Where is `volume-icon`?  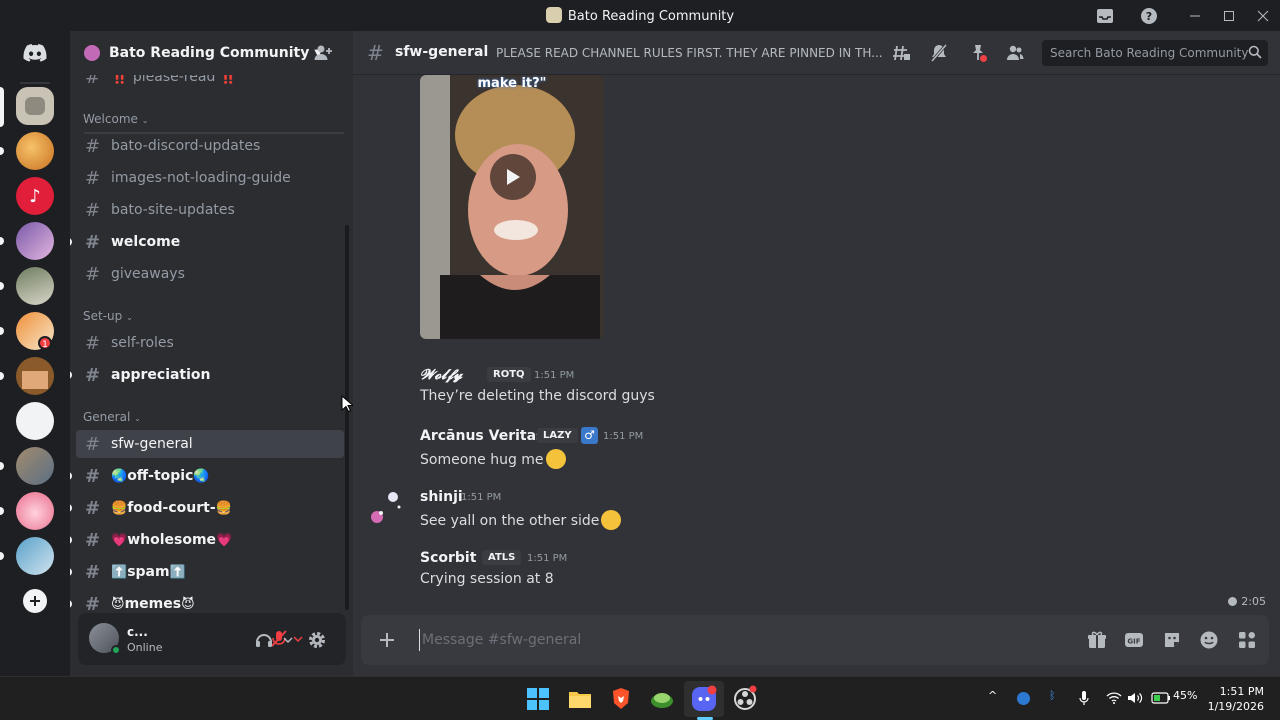 volume-icon is located at coordinates (1135, 698).